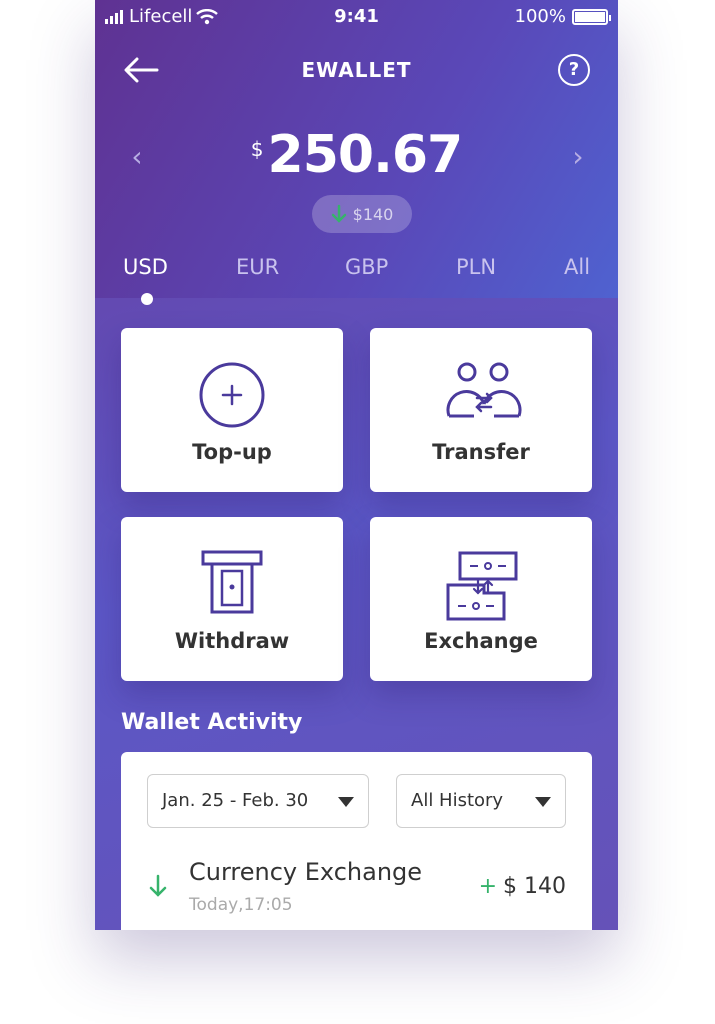 The height and width of the screenshot is (1024, 715). I want to click on transaction-date: Today,17:05, so click(241, 905).